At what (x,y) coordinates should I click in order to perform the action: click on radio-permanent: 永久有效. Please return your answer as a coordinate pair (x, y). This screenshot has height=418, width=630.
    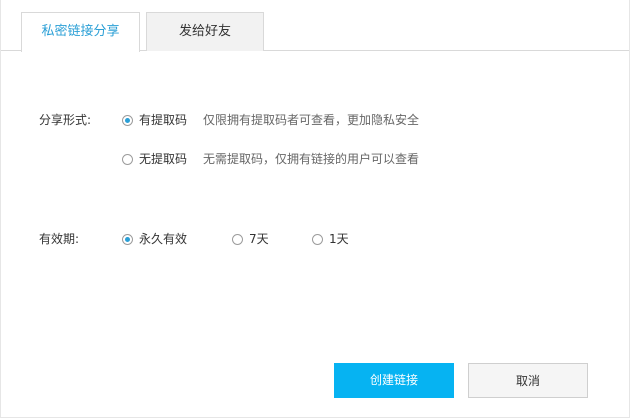
    Looking at the image, I should click on (154, 239).